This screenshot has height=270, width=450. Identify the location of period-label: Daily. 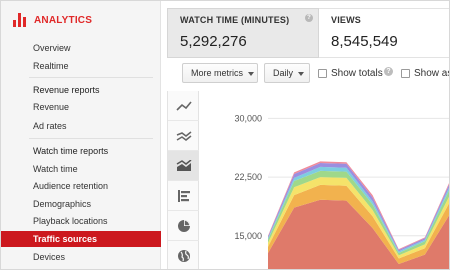
(283, 73).